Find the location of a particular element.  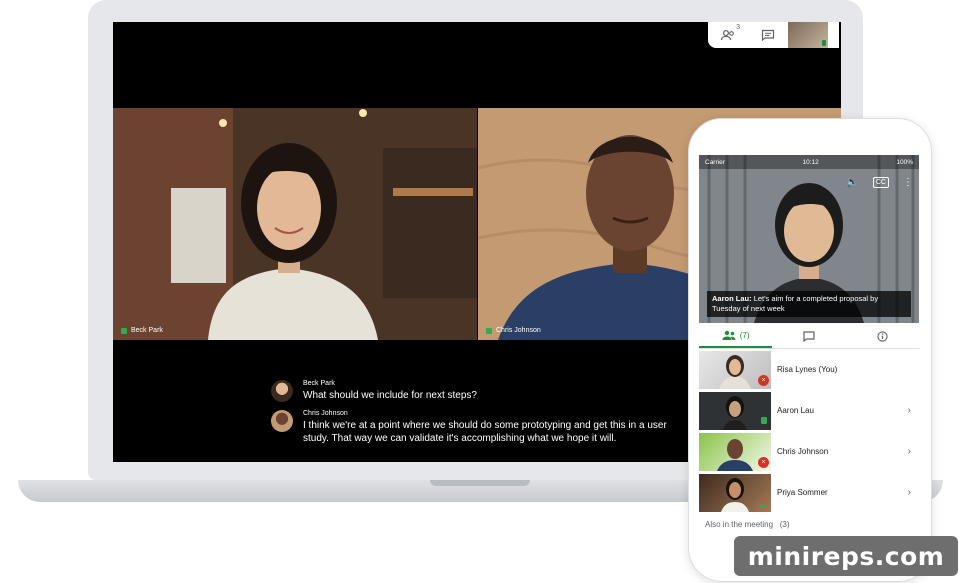

laptop-notch is located at coordinates (480, 483).